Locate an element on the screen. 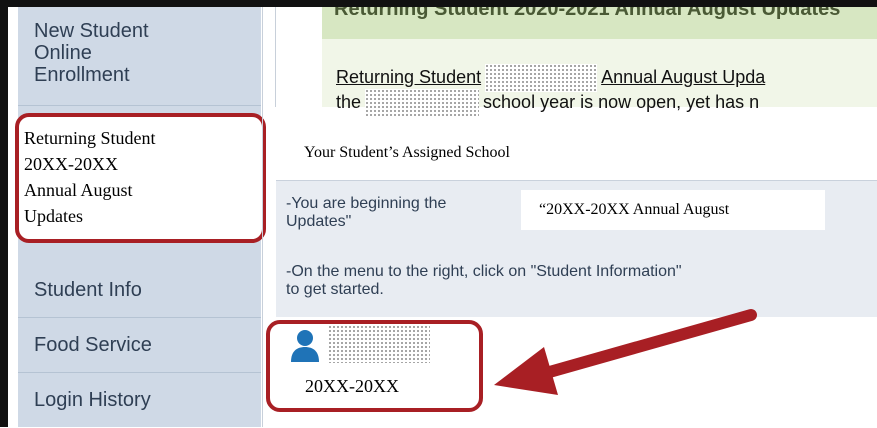 The image size is (877, 428). sidebar-item-new-student-enrollment: New Student Online Enrollment is located at coordinates (139, 56).